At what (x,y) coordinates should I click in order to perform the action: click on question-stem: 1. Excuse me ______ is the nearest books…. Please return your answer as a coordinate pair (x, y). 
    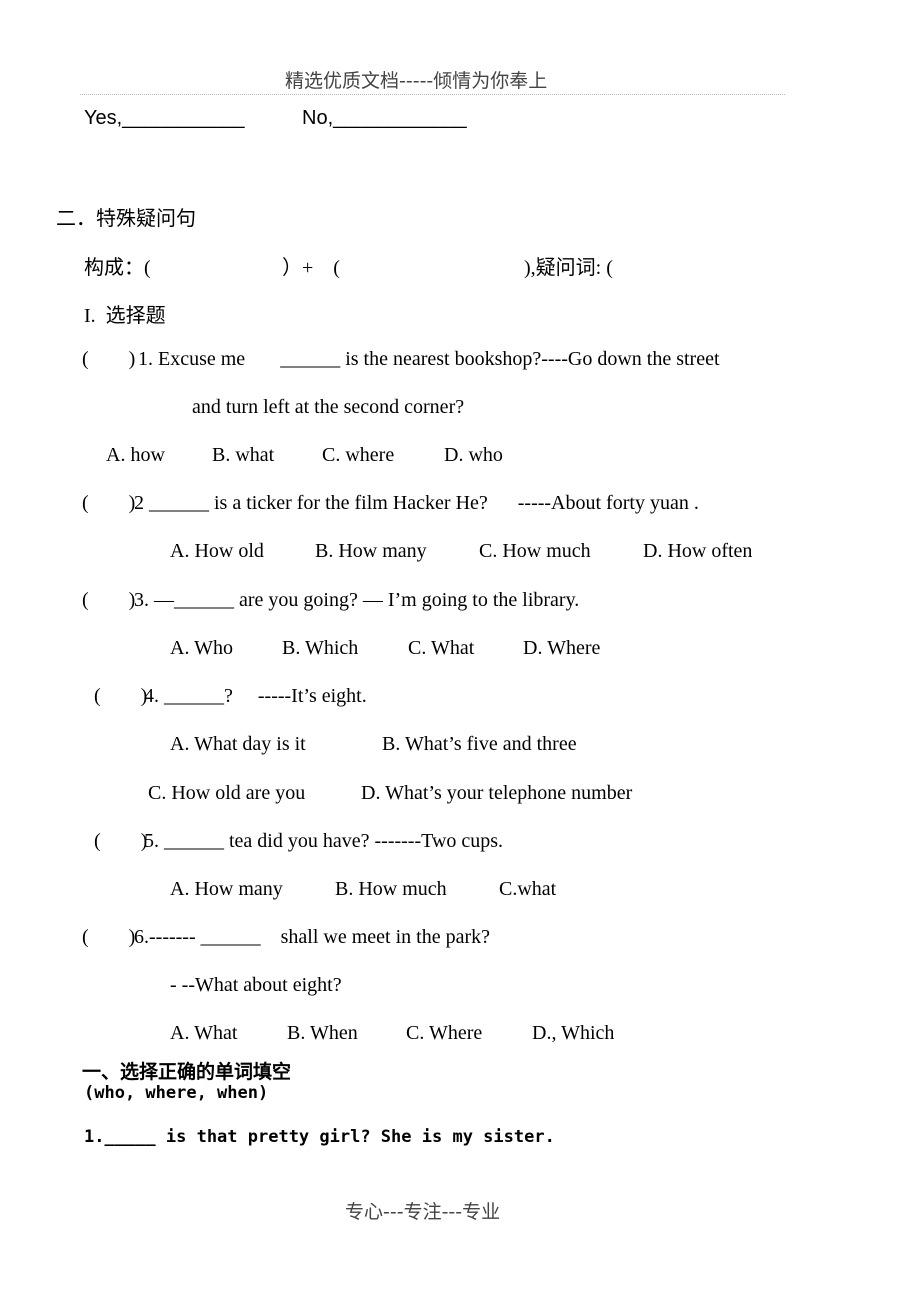
    Looking at the image, I should click on (429, 359).